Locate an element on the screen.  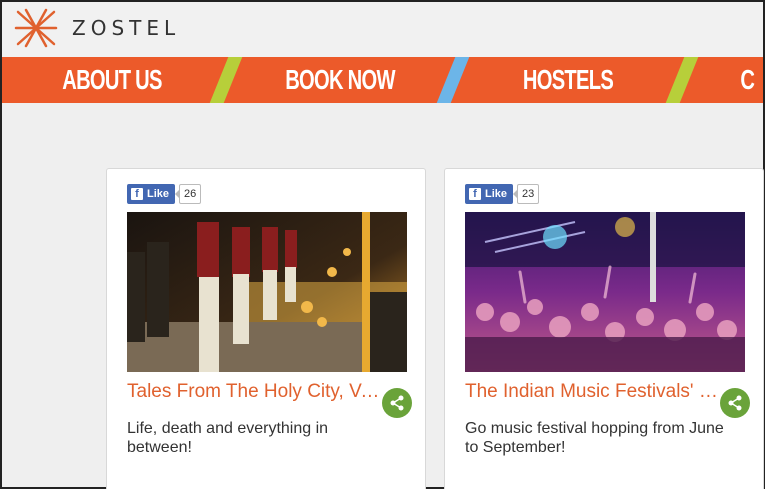
card-description: Life, death and everything in between! is located at coordinates (228, 438).